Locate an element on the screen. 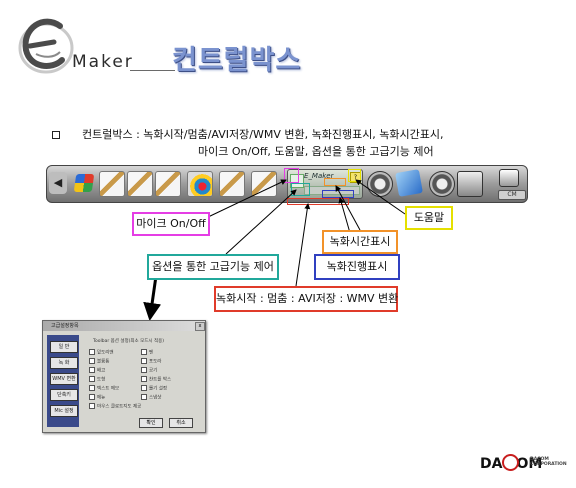 The height and width of the screenshot is (488, 576). options-highlight is located at coordinates (300, 189).